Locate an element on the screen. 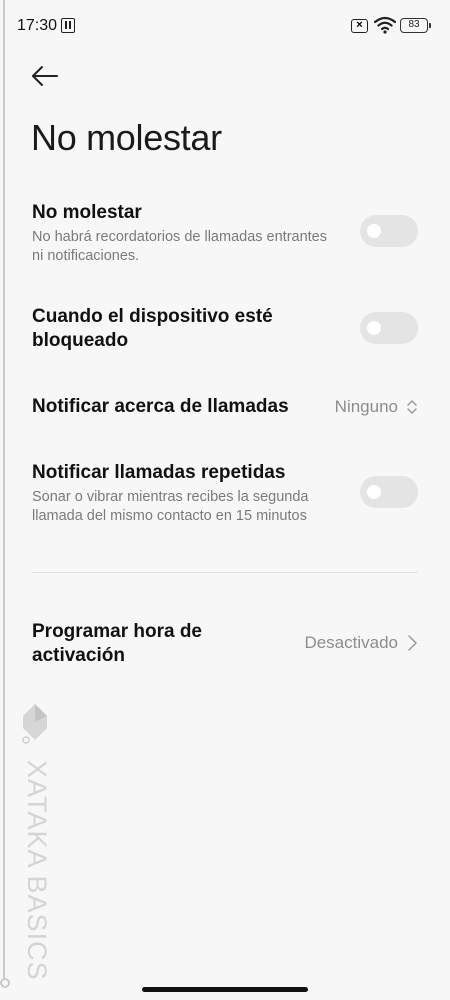 The height and width of the screenshot is (1000, 450). repeat-calls-toggle is located at coordinates (389, 492).